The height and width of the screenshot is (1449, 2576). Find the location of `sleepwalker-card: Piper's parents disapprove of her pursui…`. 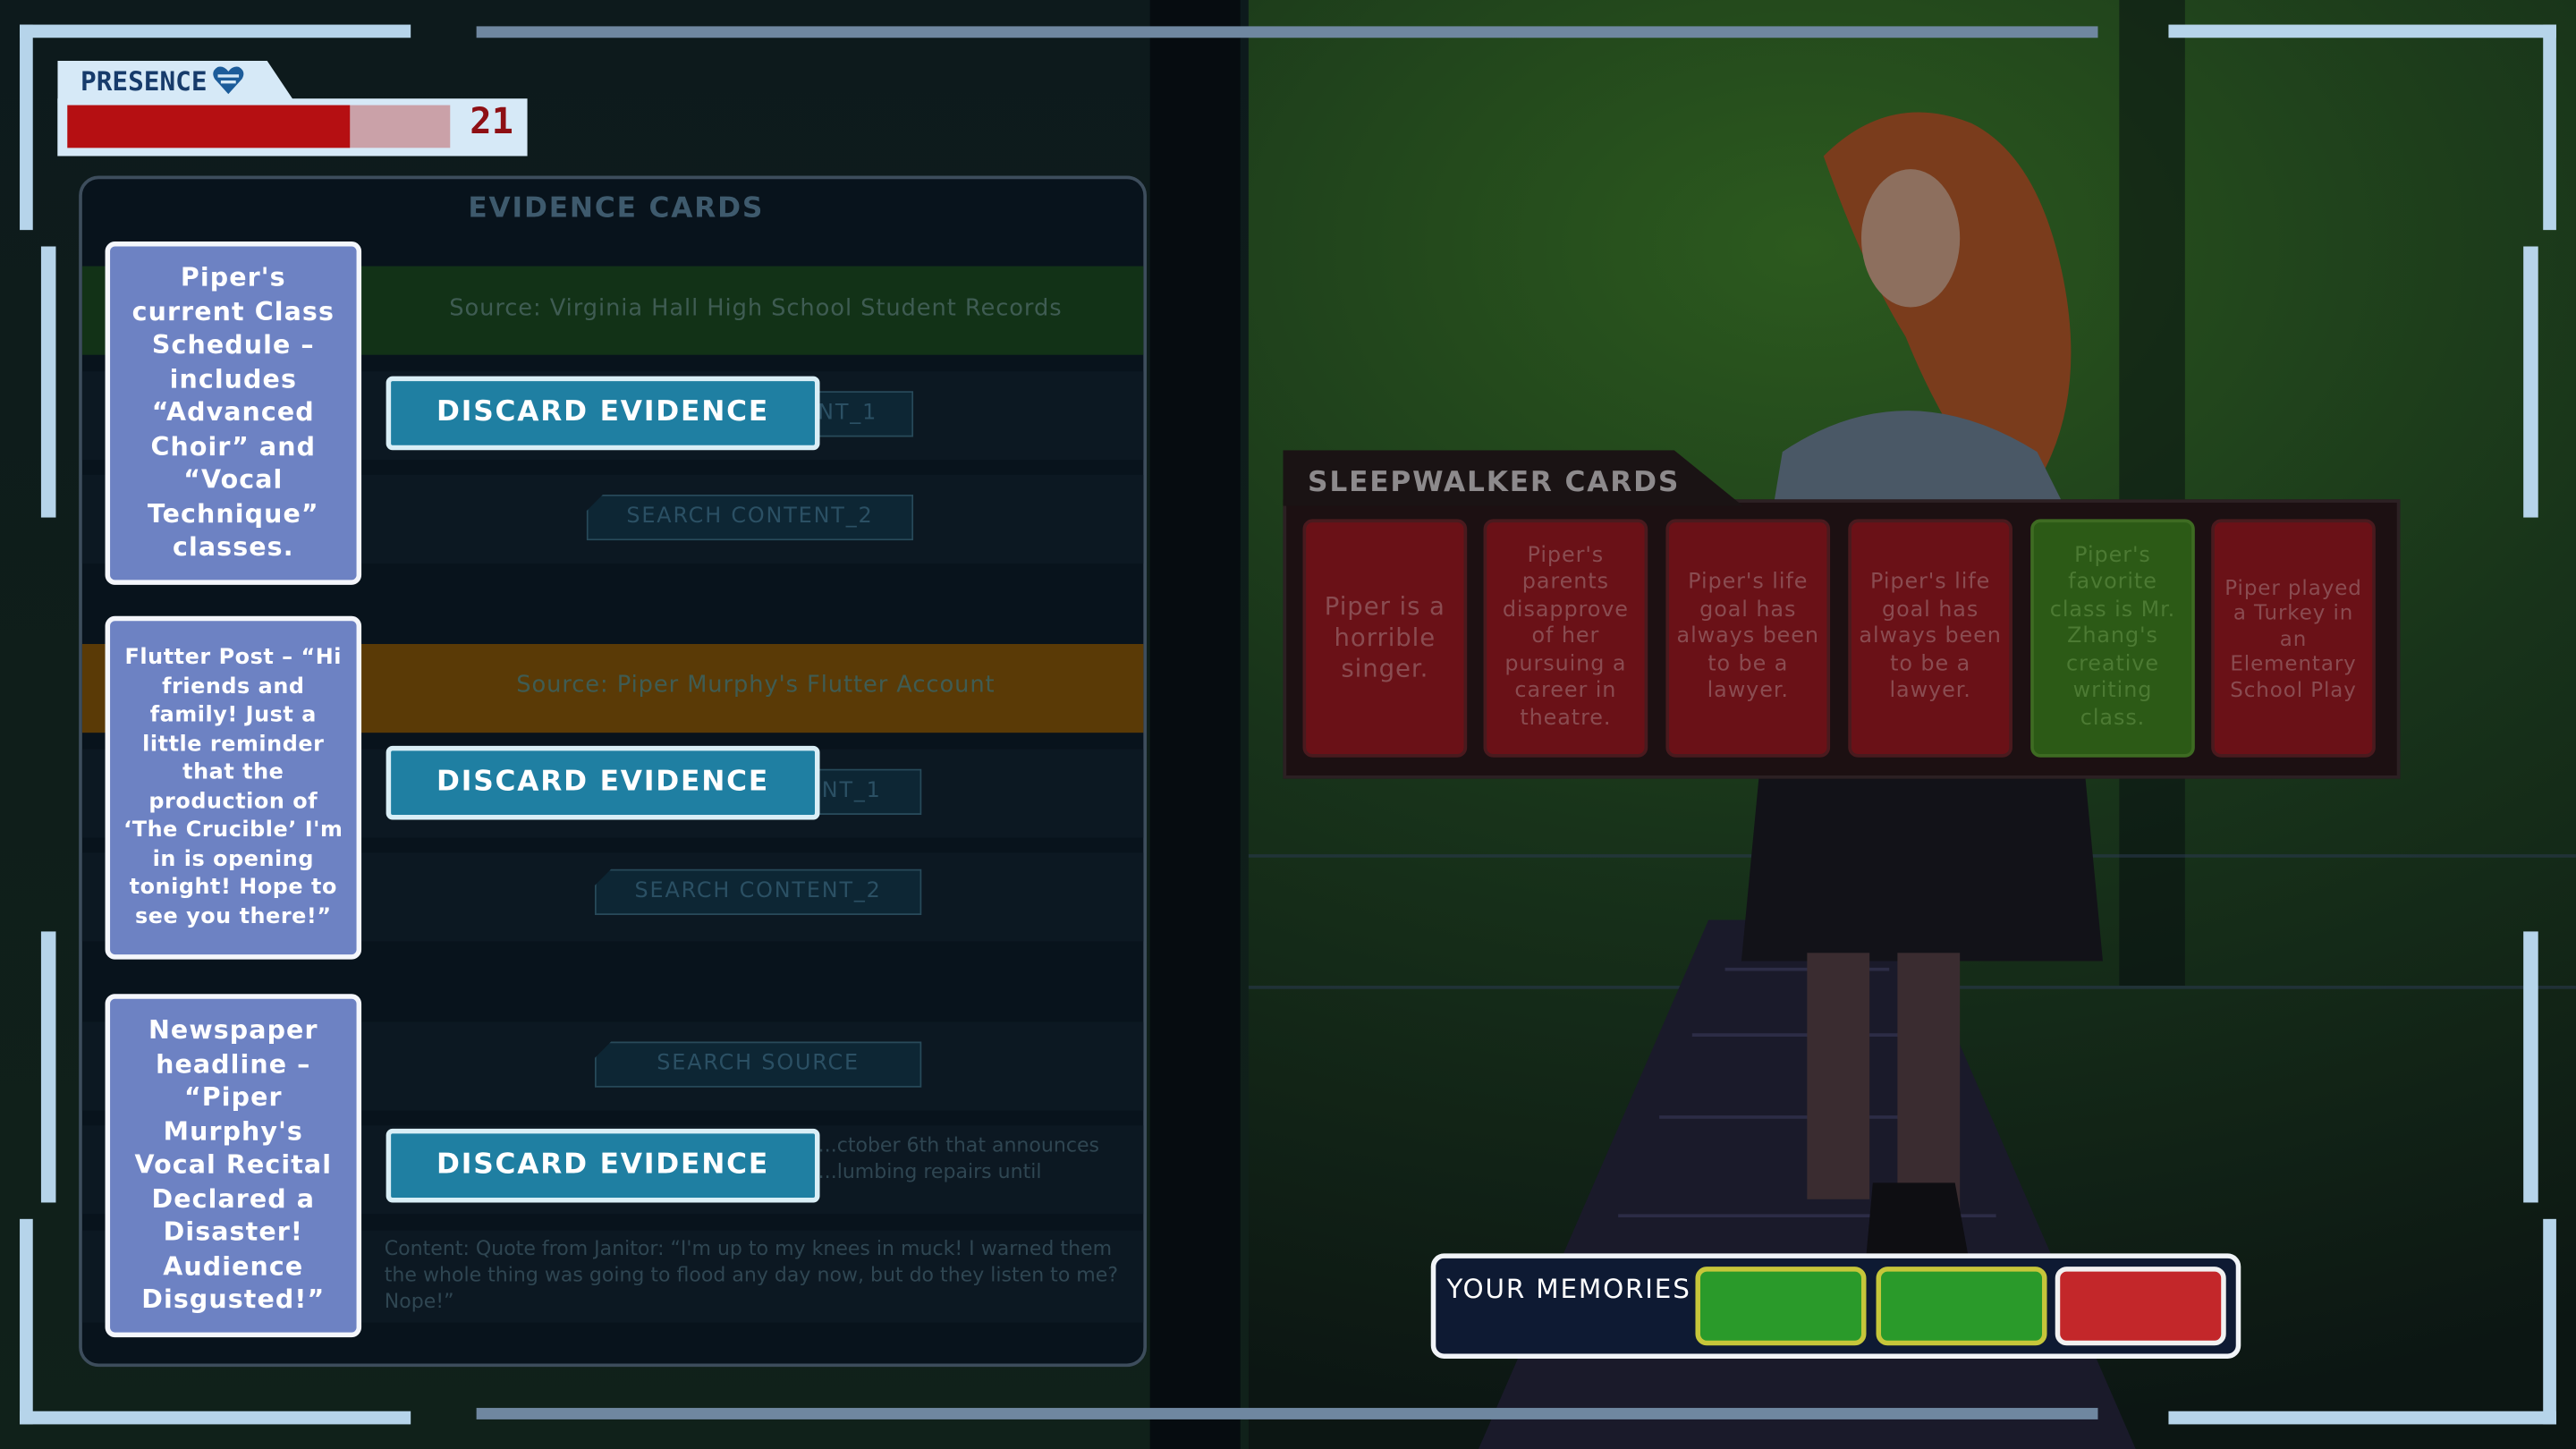

sleepwalker-card: Piper's parents disapprove of her pursui… is located at coordinates (1565, 638).